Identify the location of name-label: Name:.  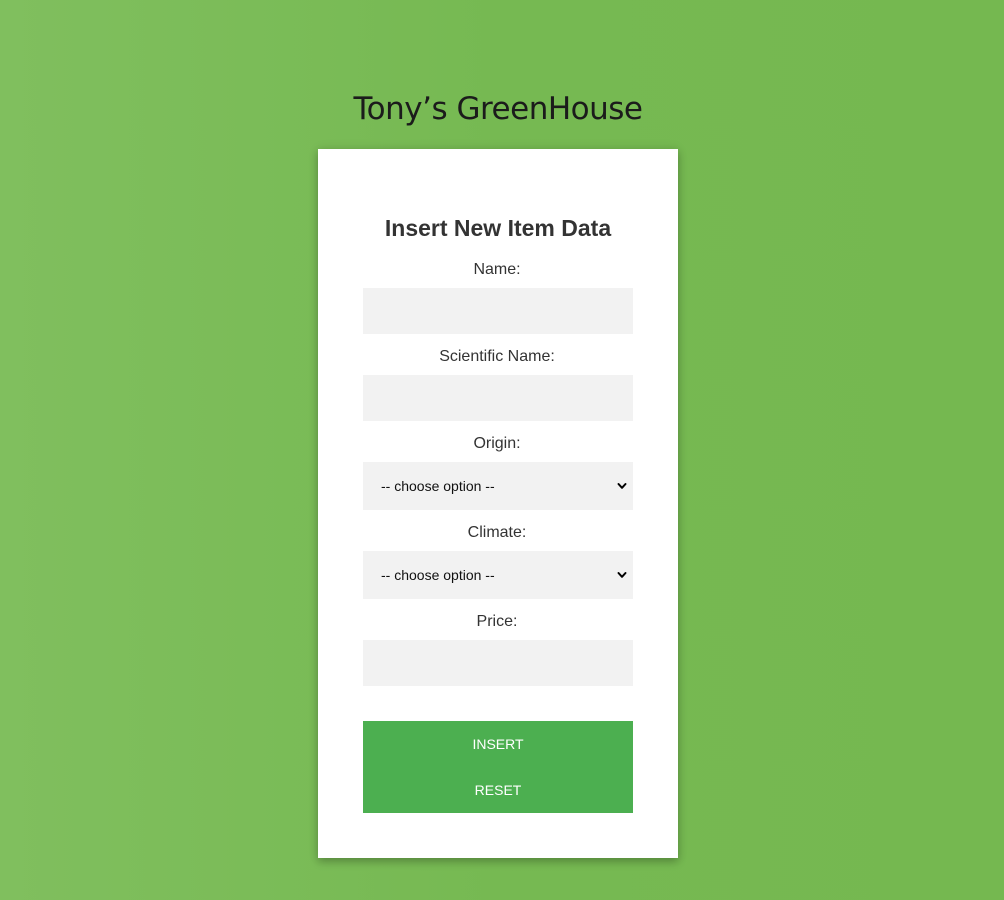
(497, 269).